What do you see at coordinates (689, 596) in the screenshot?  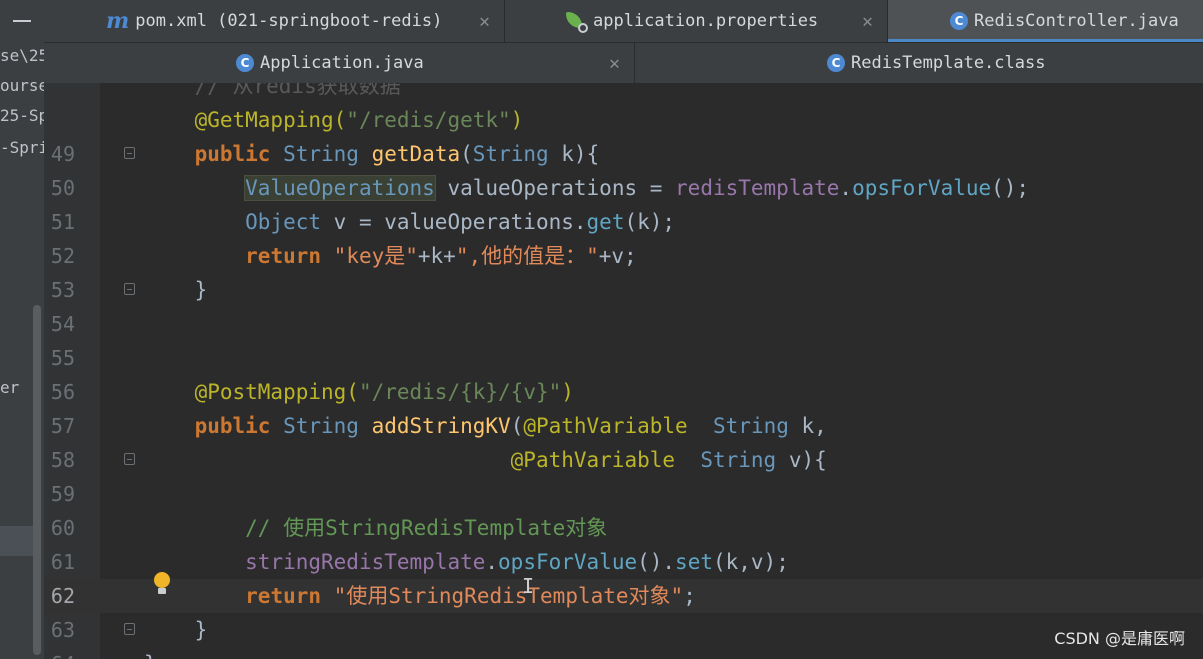 I see `code-token: ;` at bounding box center [689, 596].